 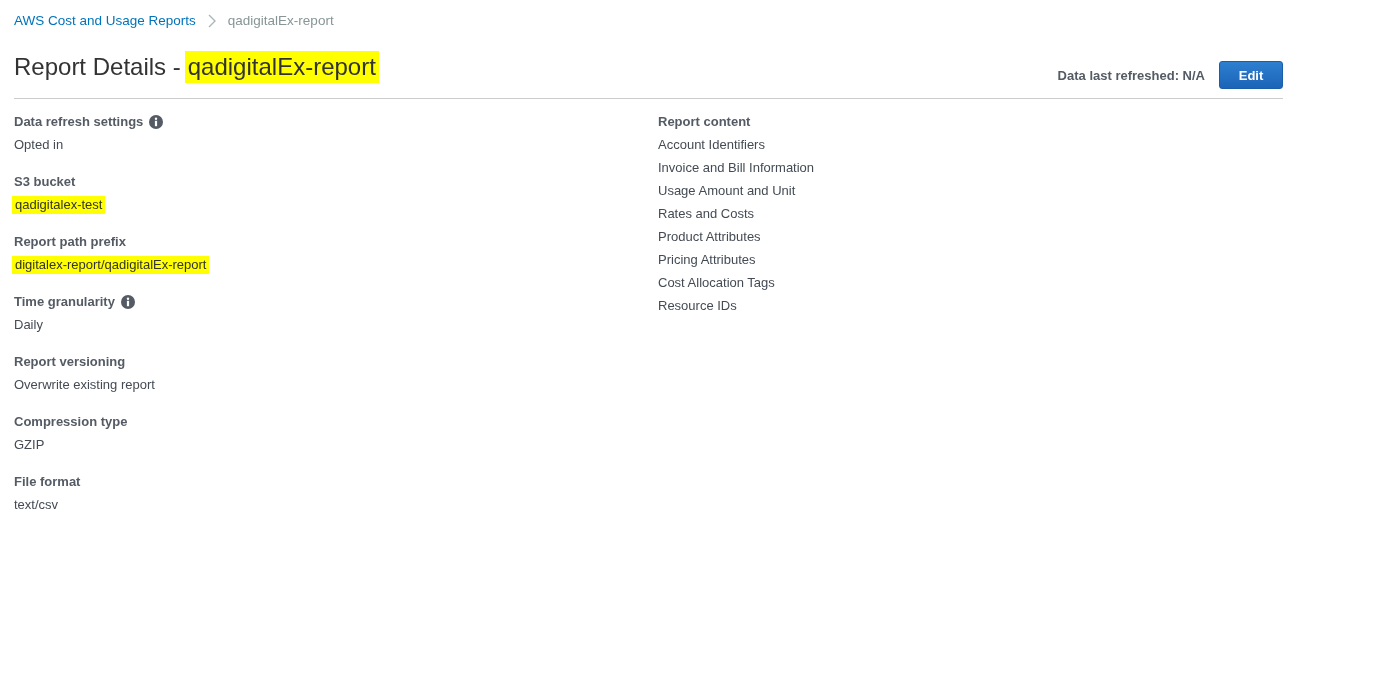 What do you see at coordinates (280, 21) in the screenshot?
I see `breadcrumb-current: qadigitalEx-report` at bounding box center [280, 21].